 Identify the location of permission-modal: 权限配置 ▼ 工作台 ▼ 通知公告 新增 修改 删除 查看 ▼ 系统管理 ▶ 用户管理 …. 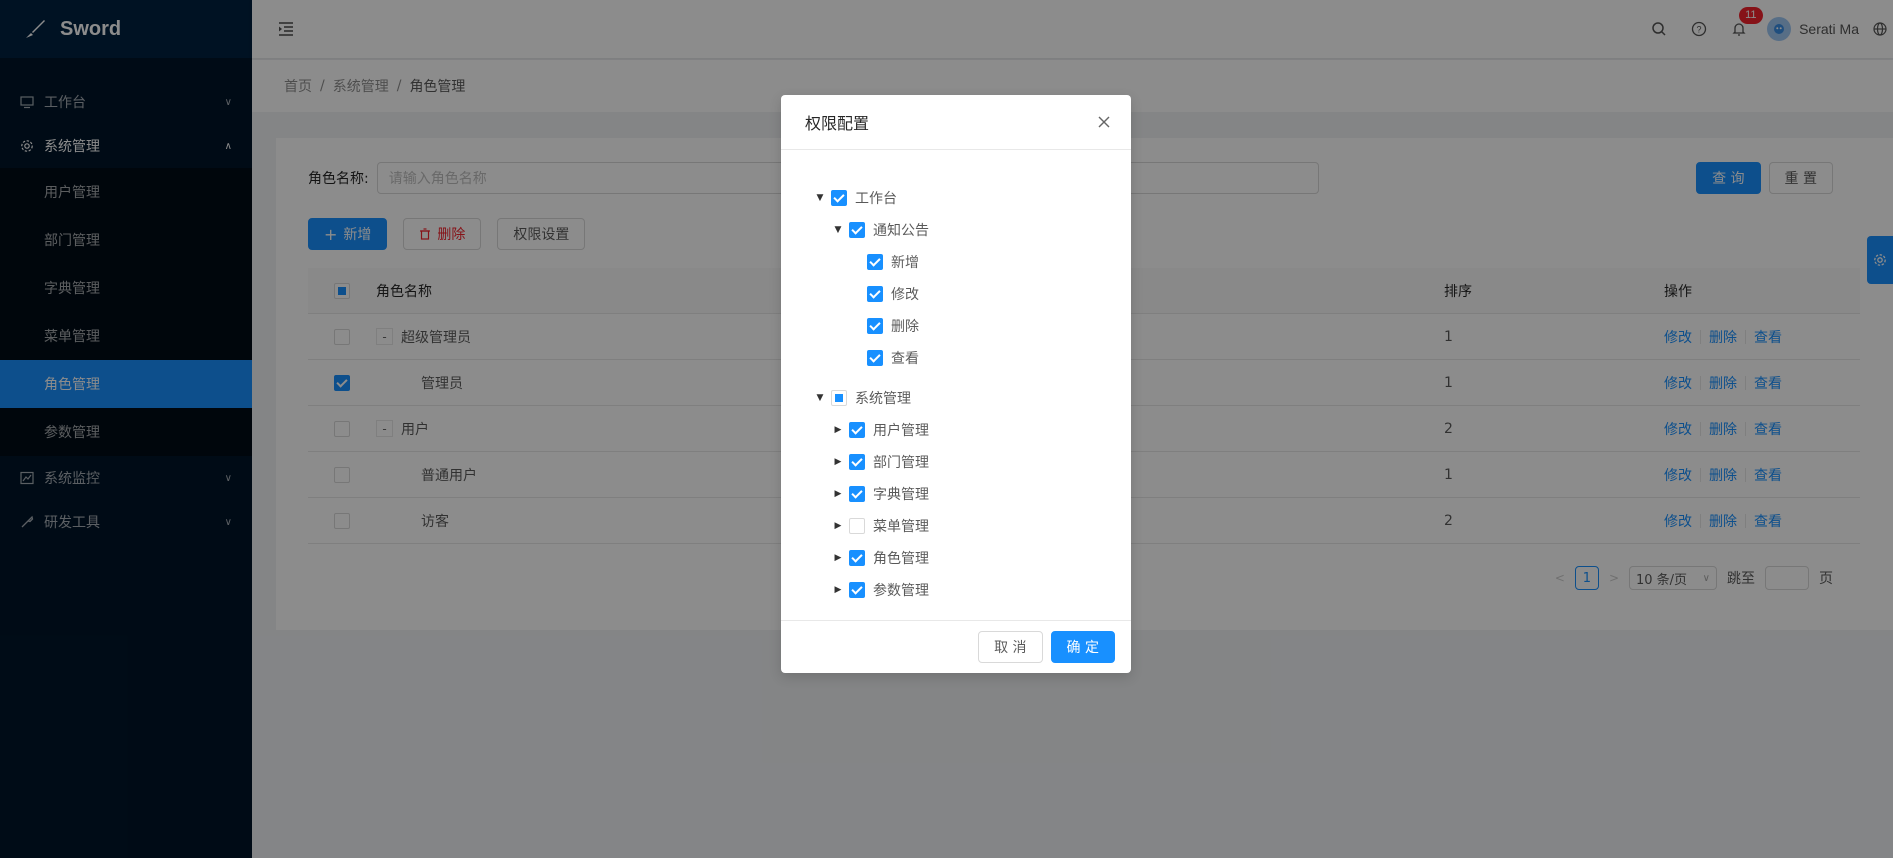
(956, 384).